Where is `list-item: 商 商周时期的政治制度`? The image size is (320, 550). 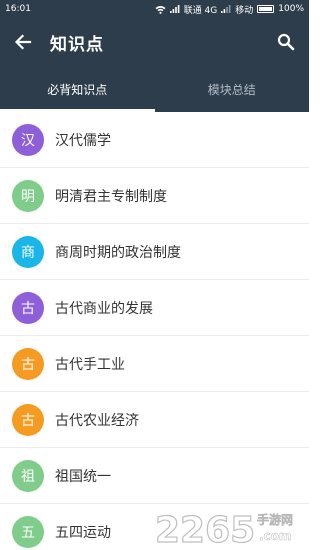 list-item: 商 商周时期的政治制度 is located at coordinates (154, 252).